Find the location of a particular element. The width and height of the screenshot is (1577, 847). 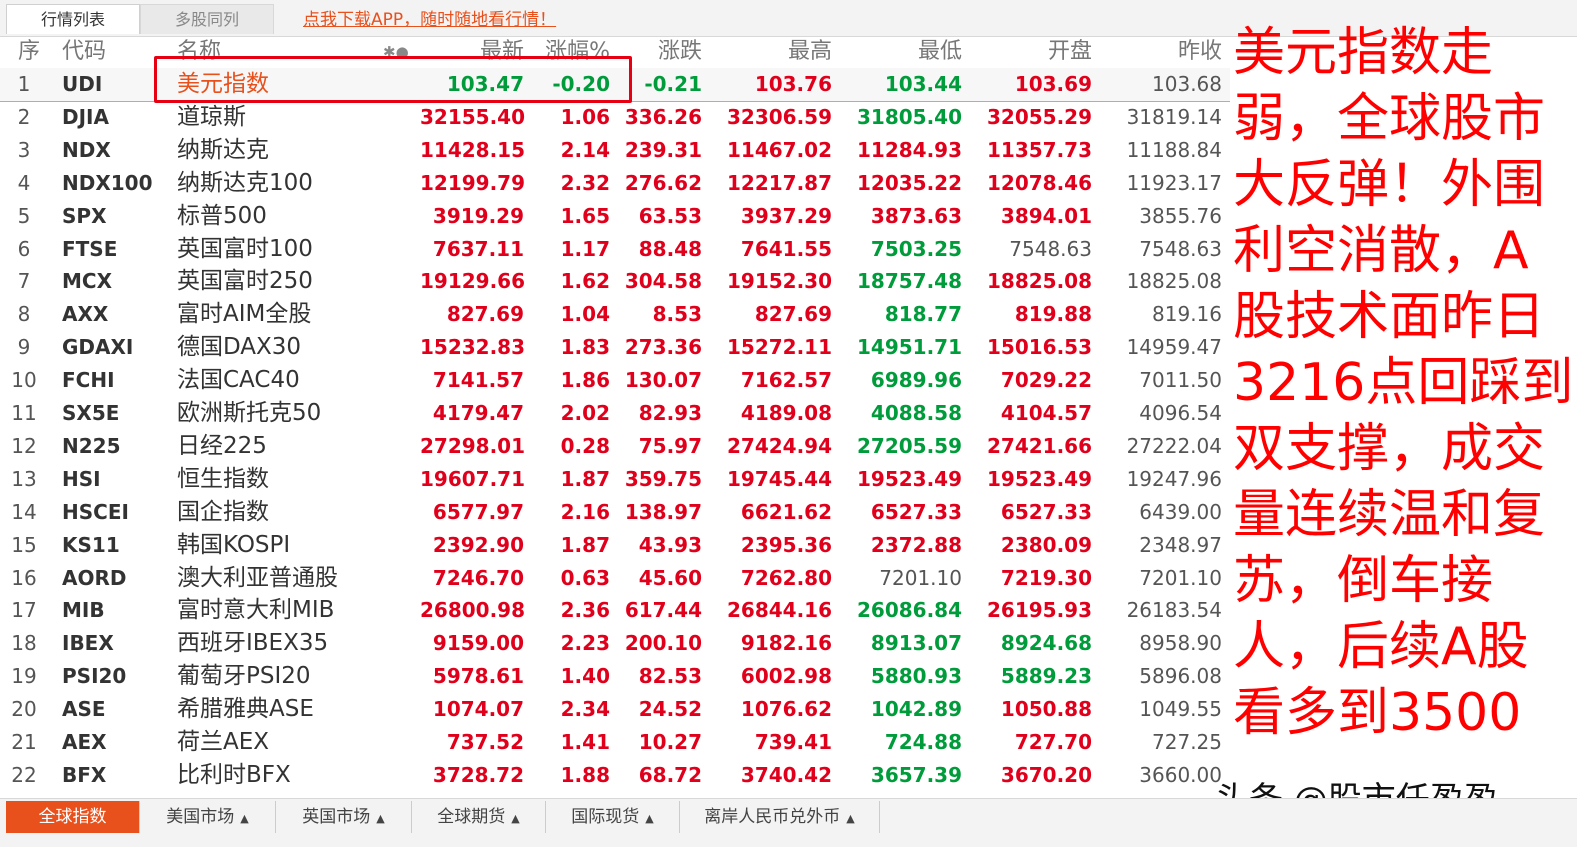

cell-open: 103.69 is located at coordinates (1053, 84).